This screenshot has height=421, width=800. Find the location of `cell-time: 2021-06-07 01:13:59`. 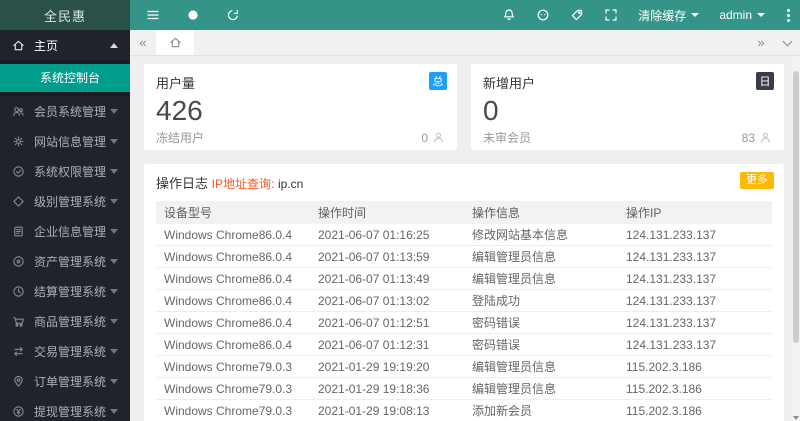

cell-time: 2021-06-07 01:13:59 is located at coordinates (387, 256).